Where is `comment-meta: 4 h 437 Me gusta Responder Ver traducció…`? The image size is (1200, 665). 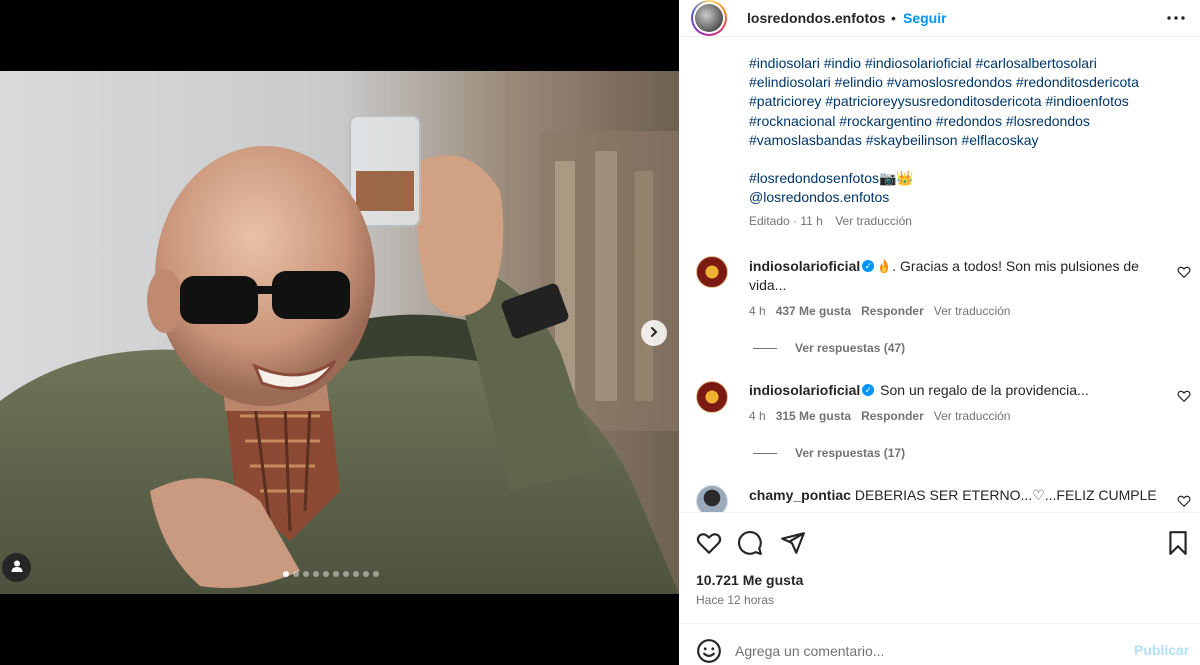
comment-meta: 4 h 437 Me gusta Responder Ver traducció… is located at coordinates (884, 311).